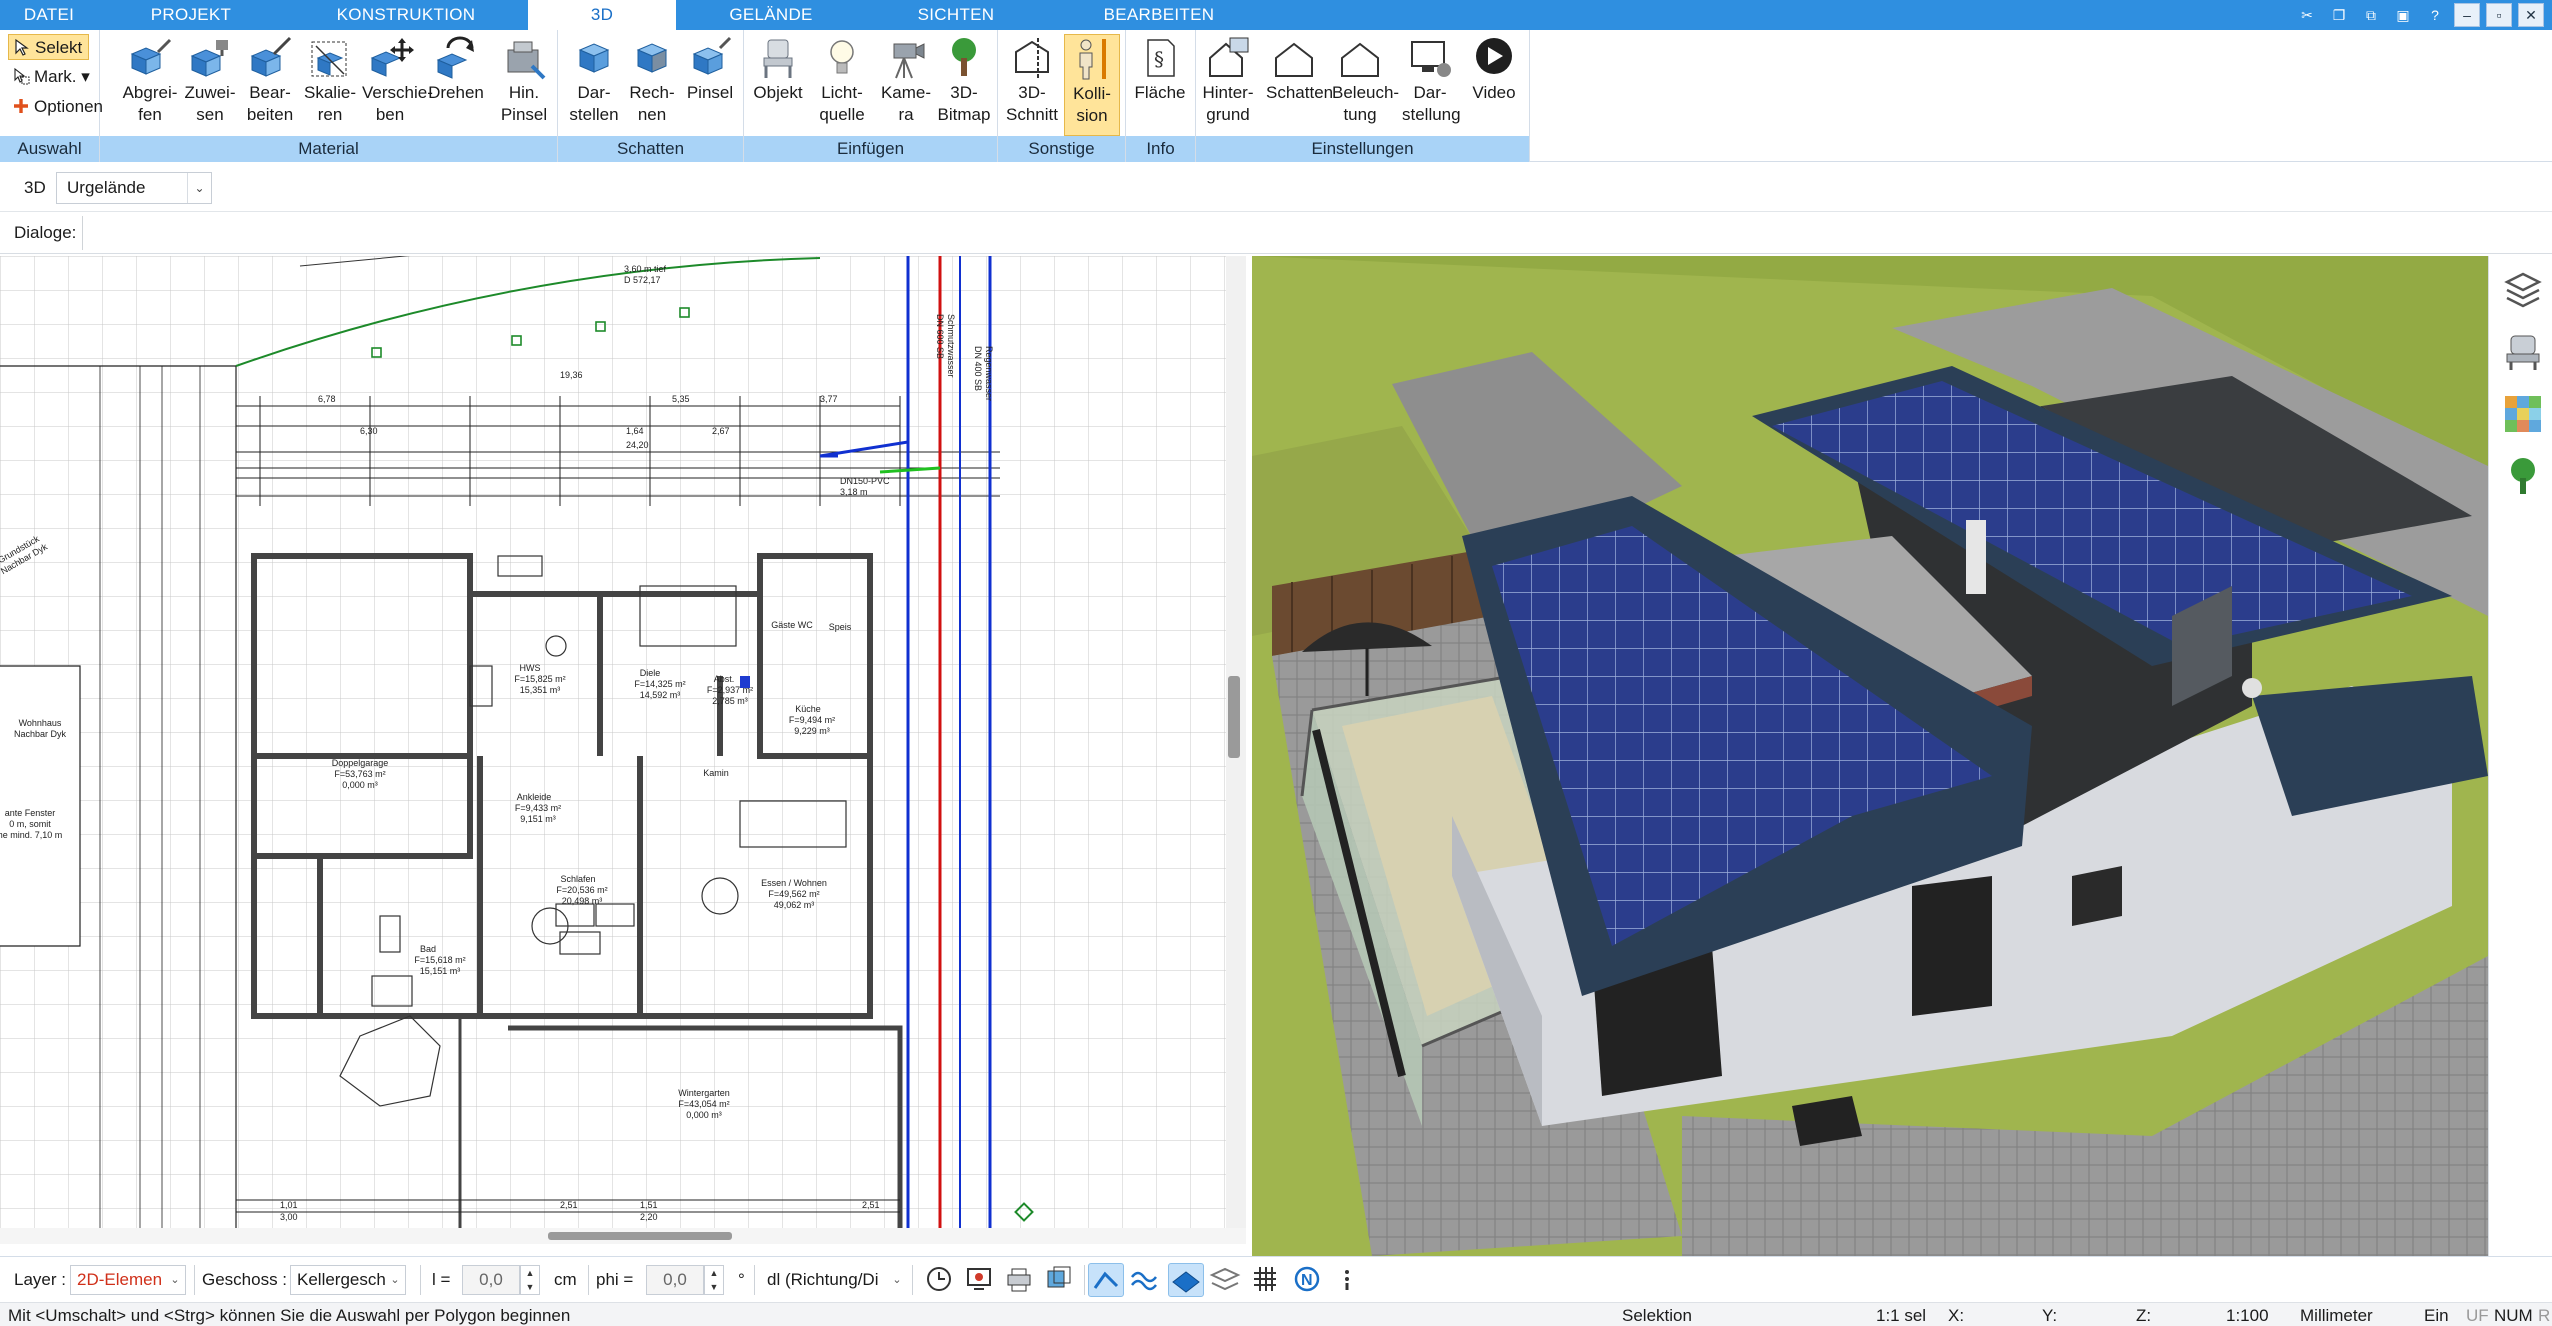 Image resolution: width=2552 pixels, height=1326 pixels. What do you see at coordinates (59, 47) in the screenshot?
I see `selekt-label: Selekt` at bounding box center [59, 47].